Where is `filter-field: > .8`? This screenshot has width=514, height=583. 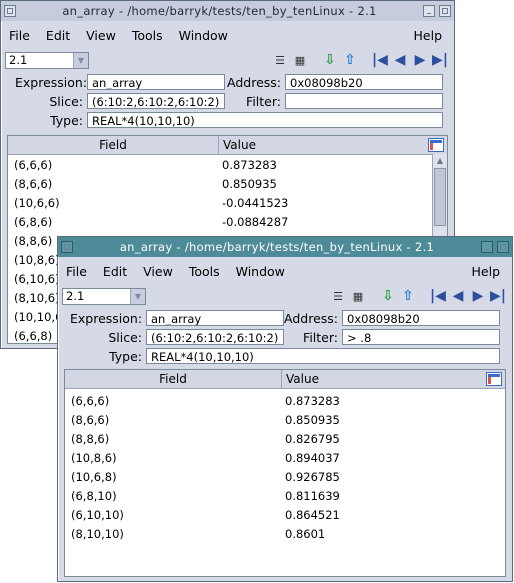
filter-field: > .8 is located at coordinates (421, 337).